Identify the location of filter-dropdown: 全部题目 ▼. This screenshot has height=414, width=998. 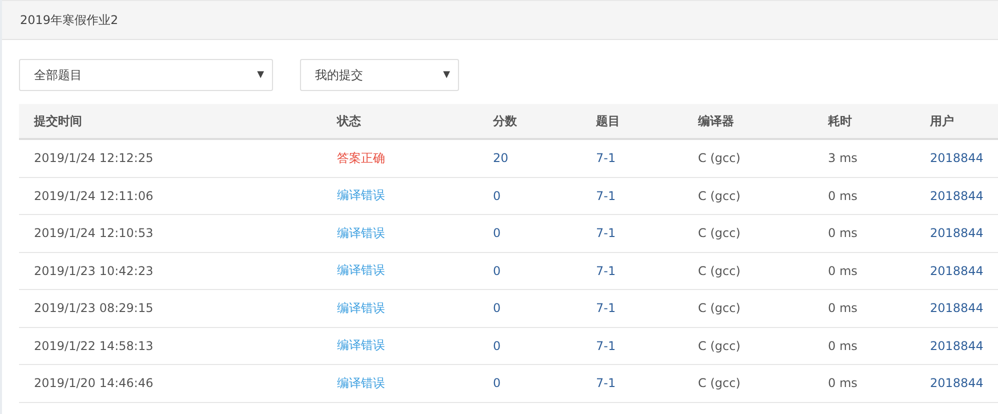
(146, 75).